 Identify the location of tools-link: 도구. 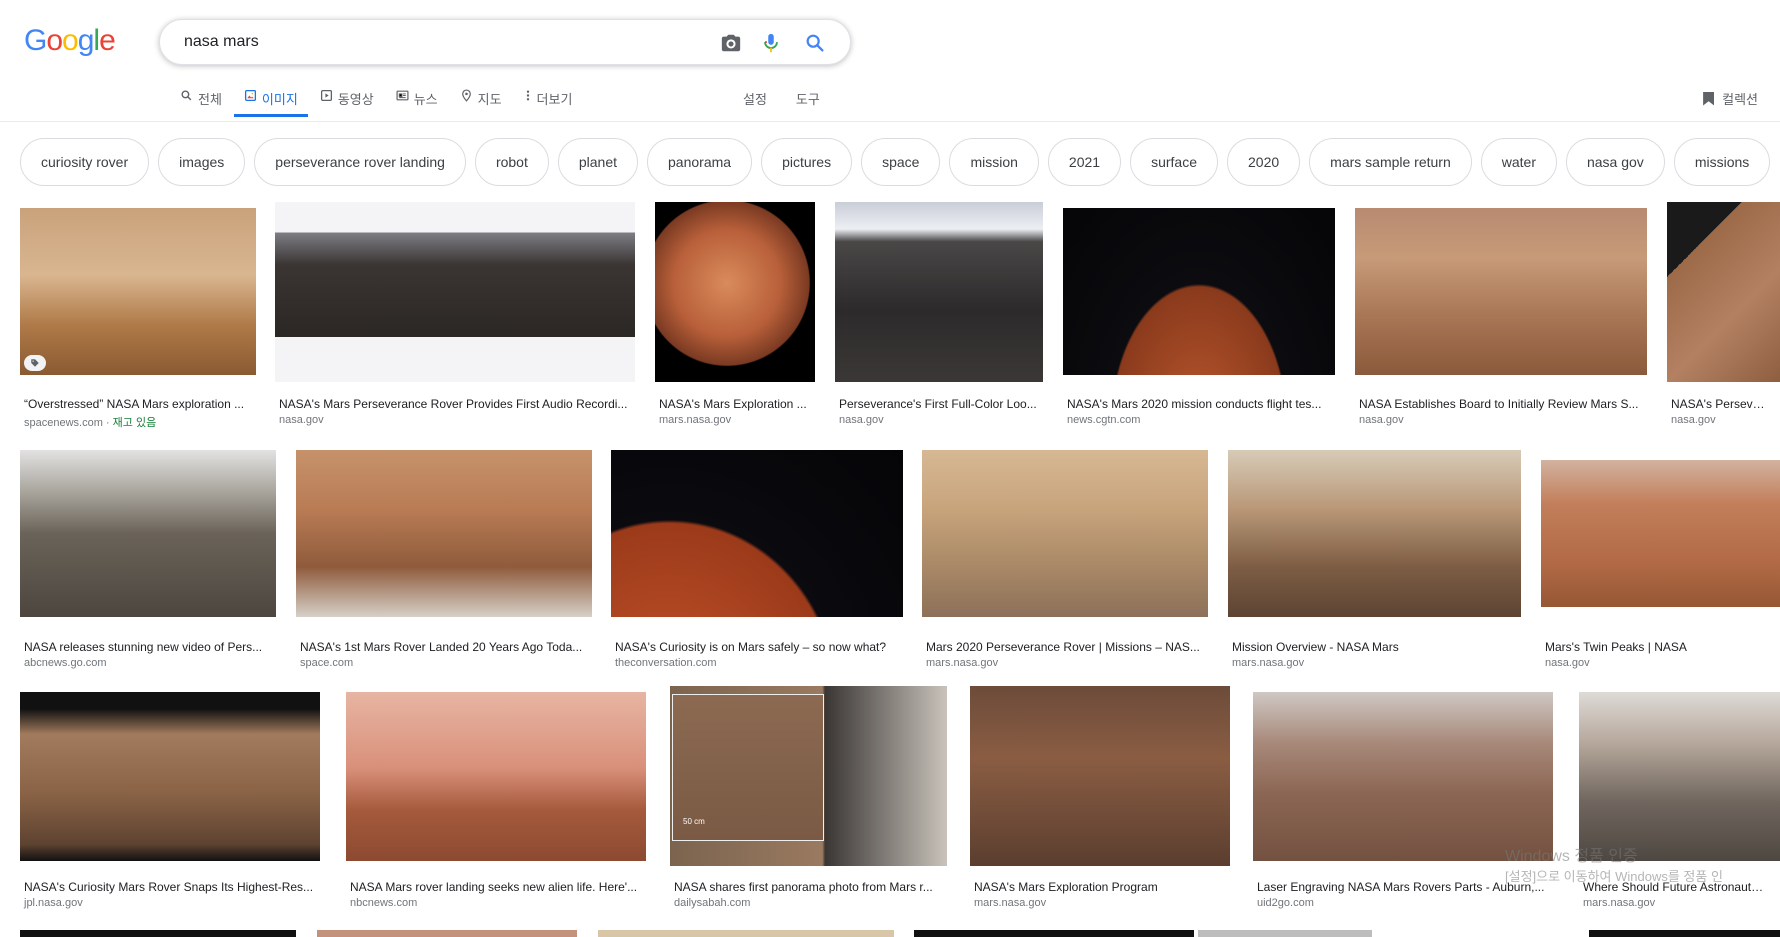
(808, 98).